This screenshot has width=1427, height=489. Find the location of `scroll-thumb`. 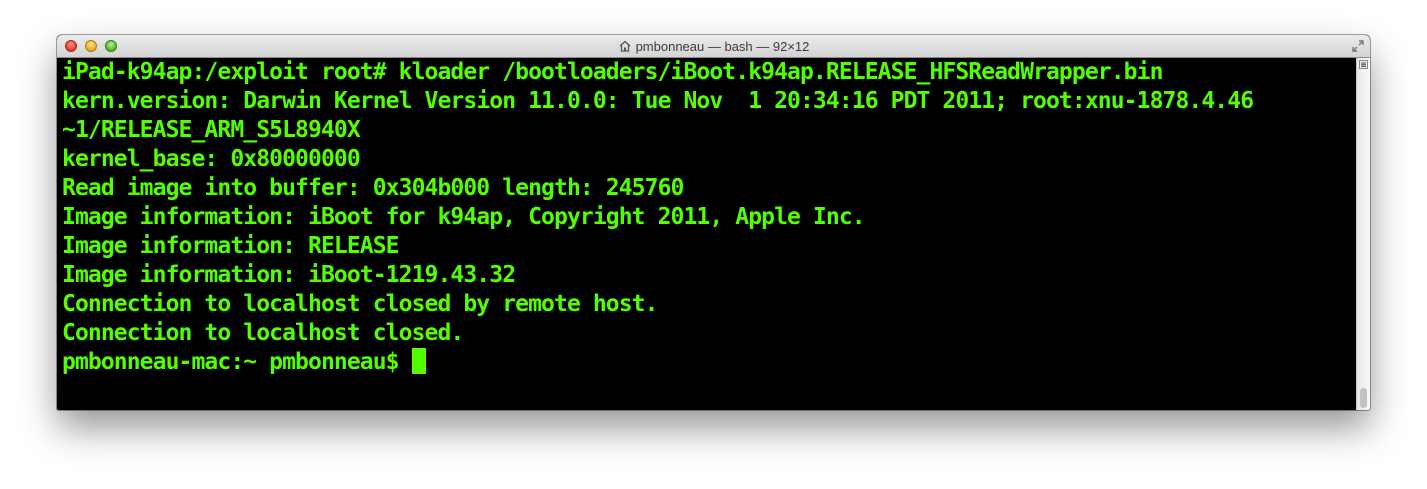

scroll-thumb is located at coordinates (1363, 398).